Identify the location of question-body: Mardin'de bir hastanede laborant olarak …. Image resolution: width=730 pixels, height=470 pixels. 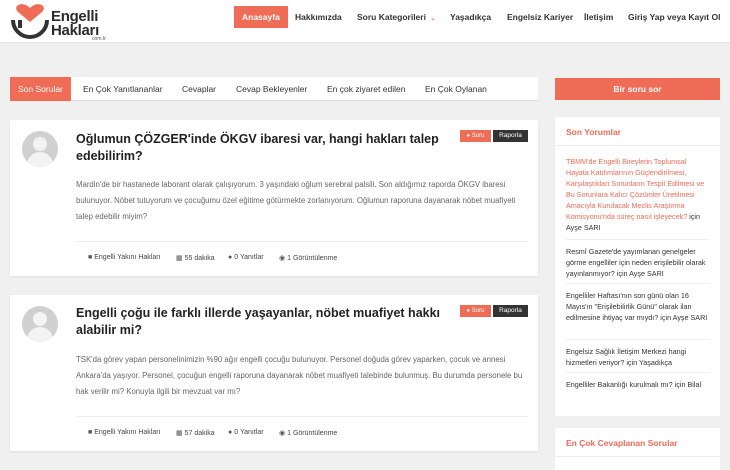
(296, 200).